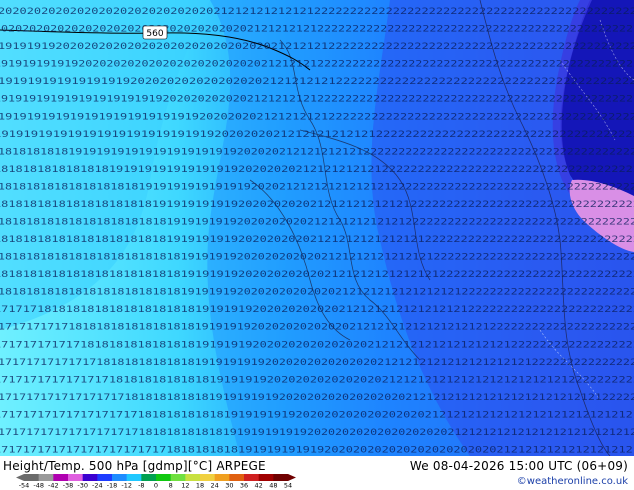 The width and height of the screenshot is (634, 490). What do you see at coordinates (141, 485) in the screenshot?
I see `colorbar-tick-label: -8` at bounding box center [141, 485].